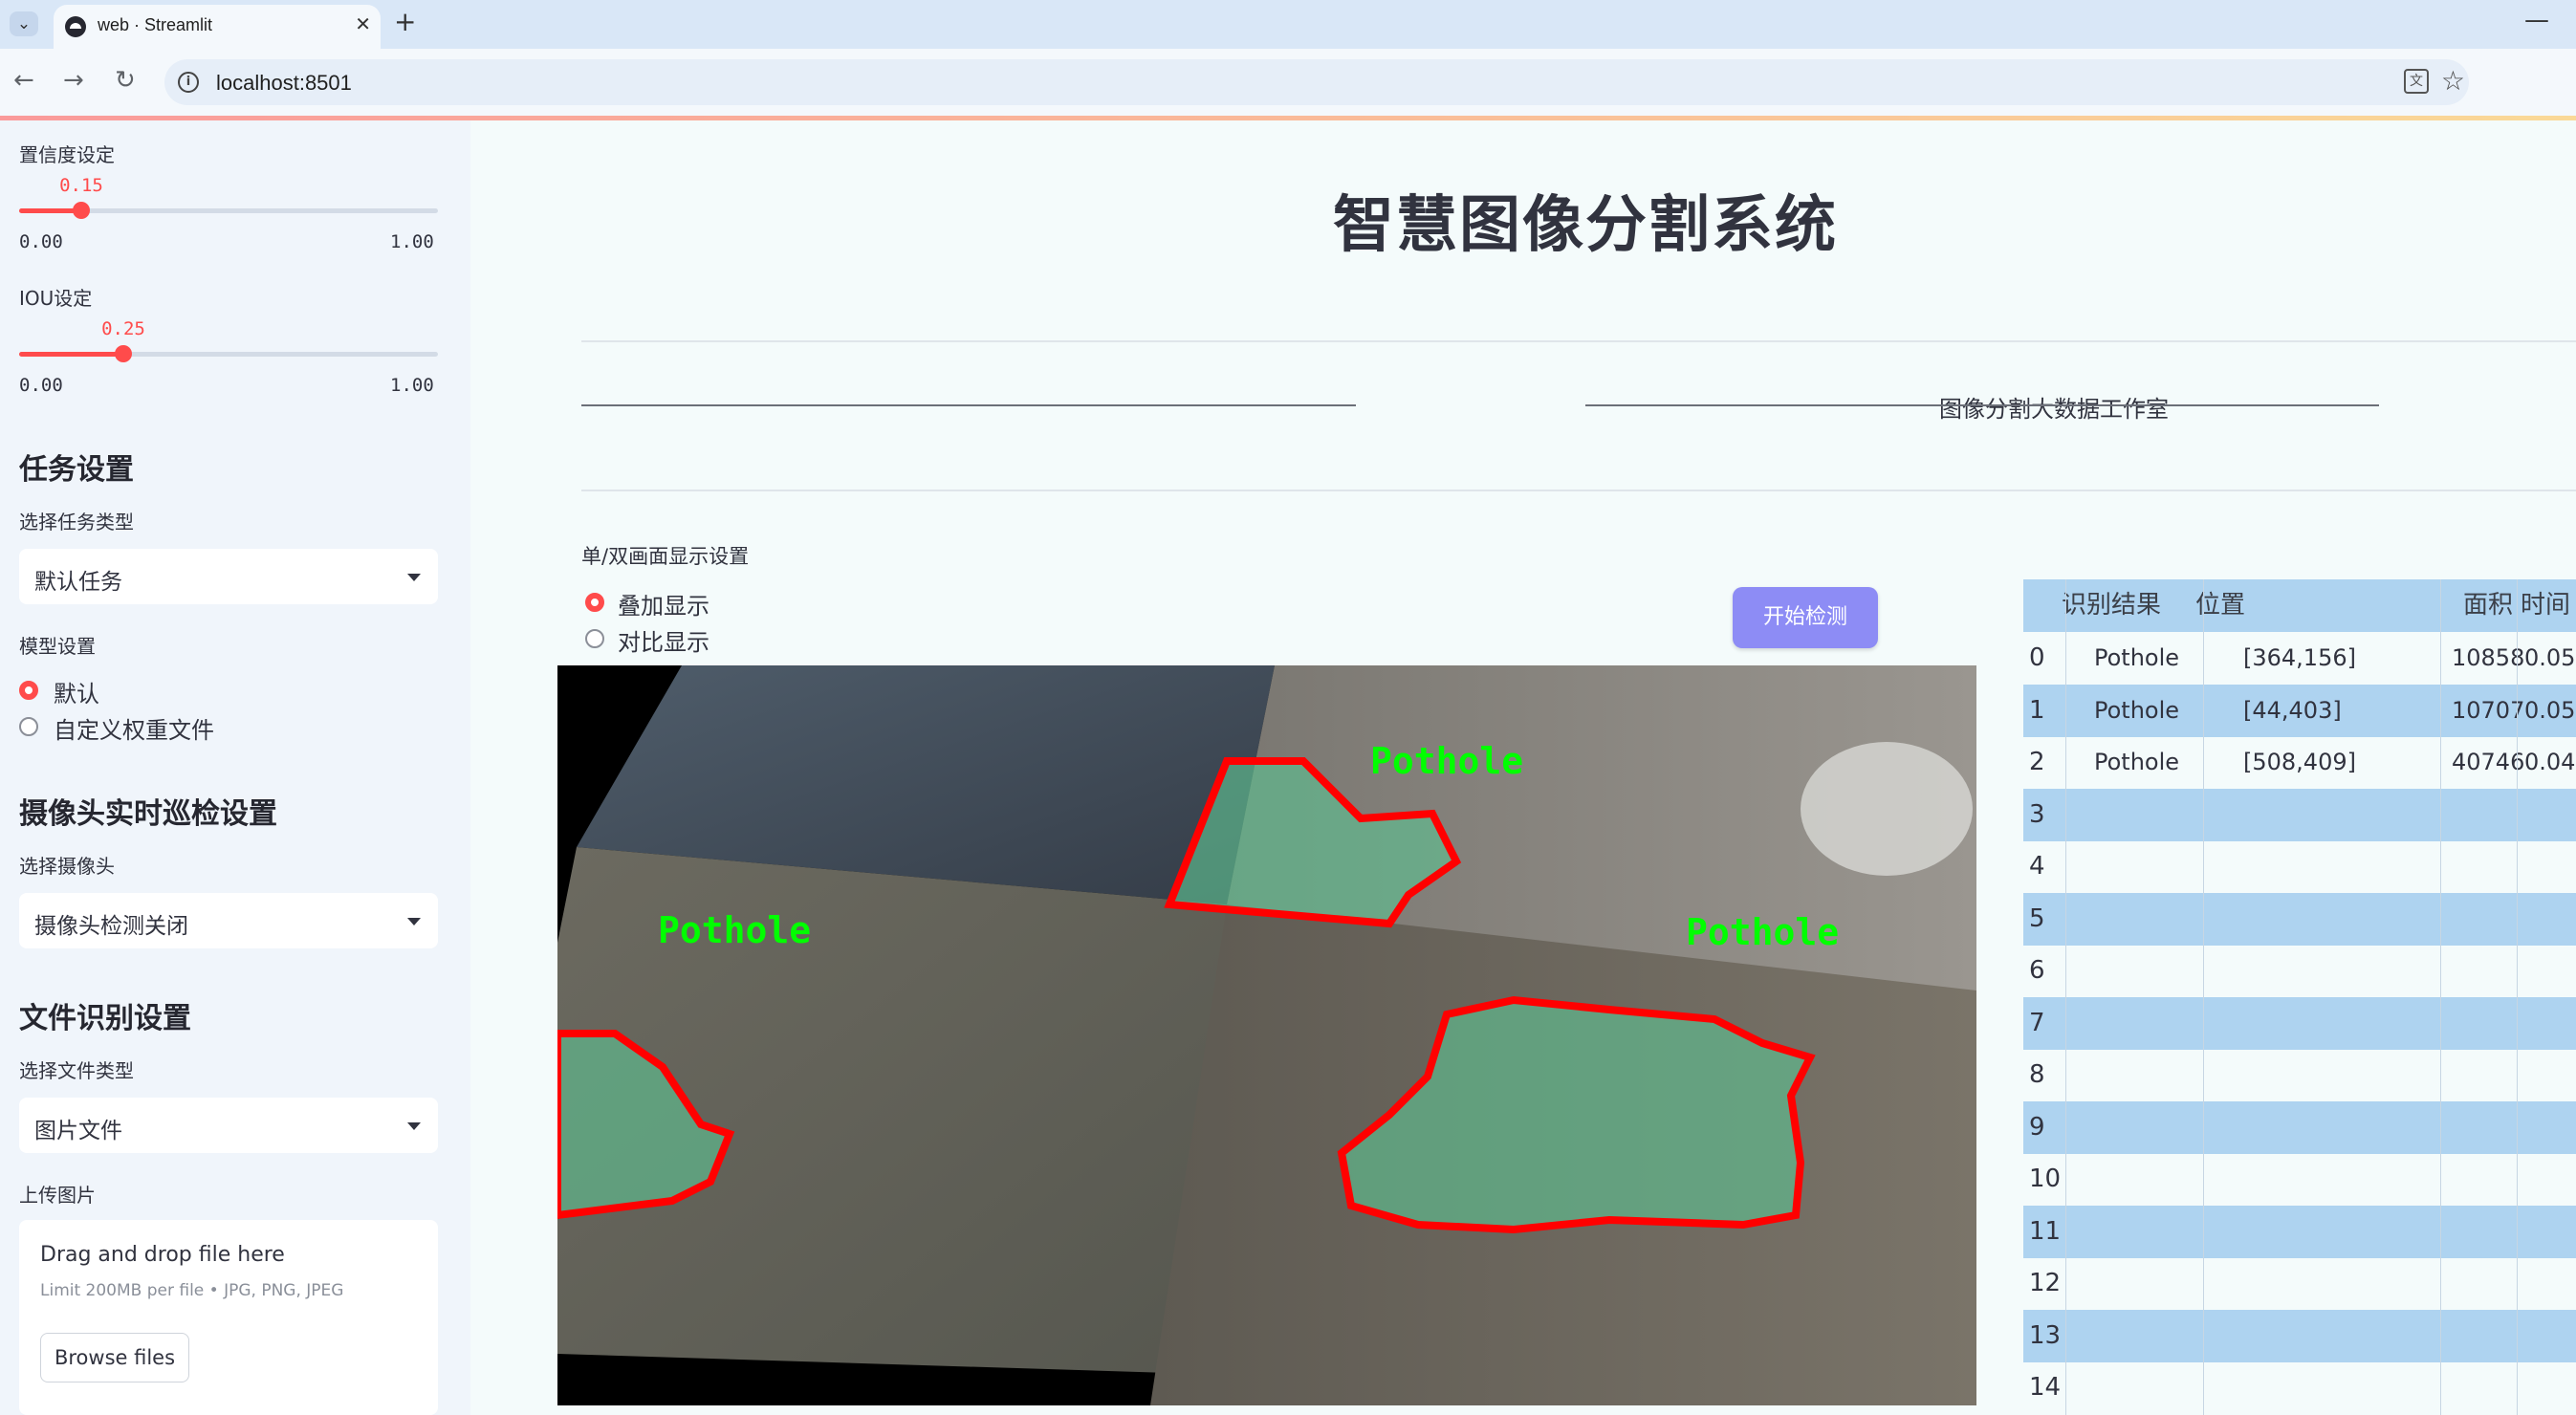 This screenshot has width=2576, height=1415. I want to click on confidence-value: 0.15, so click(81, 185).